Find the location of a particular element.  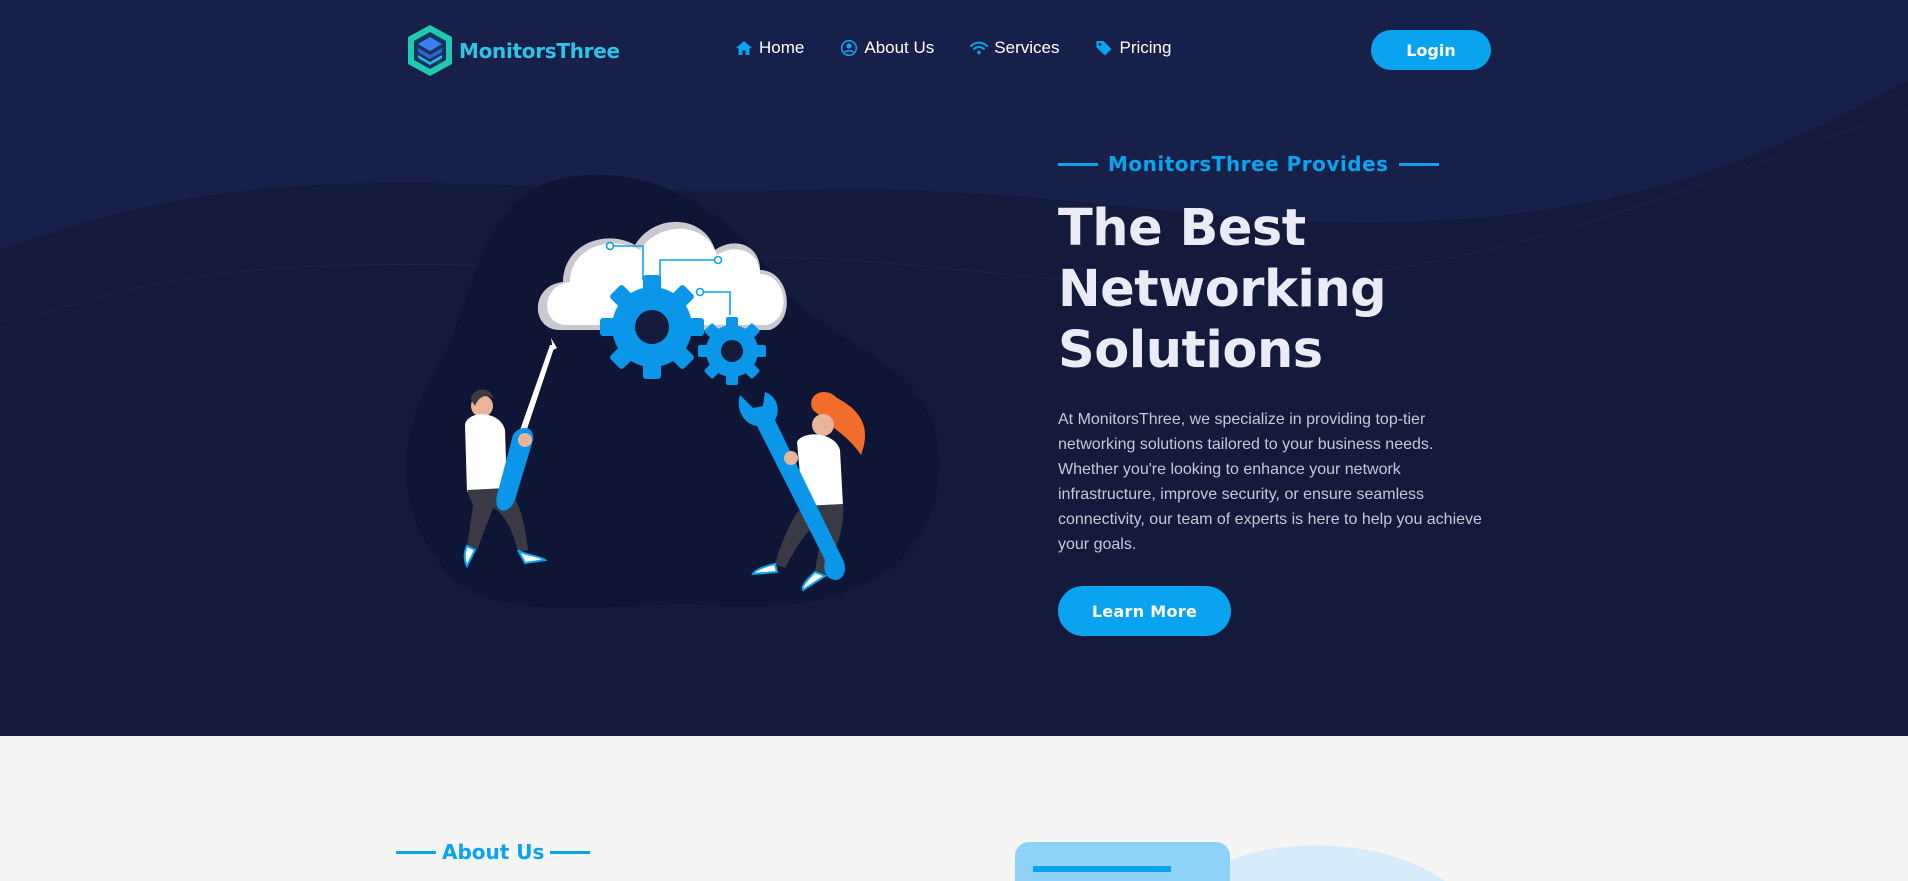

nav-item-label: About Us is located at coordinates (899, 47).